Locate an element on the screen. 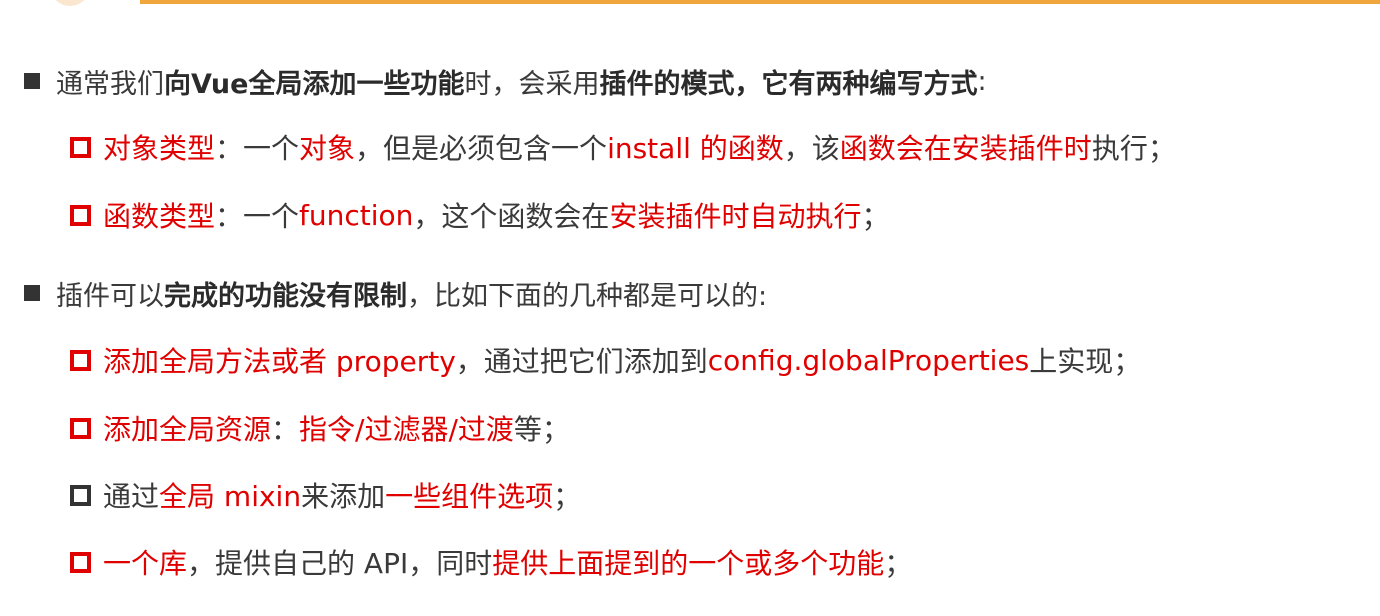 This screenshot has width=1380, height=616. text-segment: 一个库 is located at coordinates (145, 563).